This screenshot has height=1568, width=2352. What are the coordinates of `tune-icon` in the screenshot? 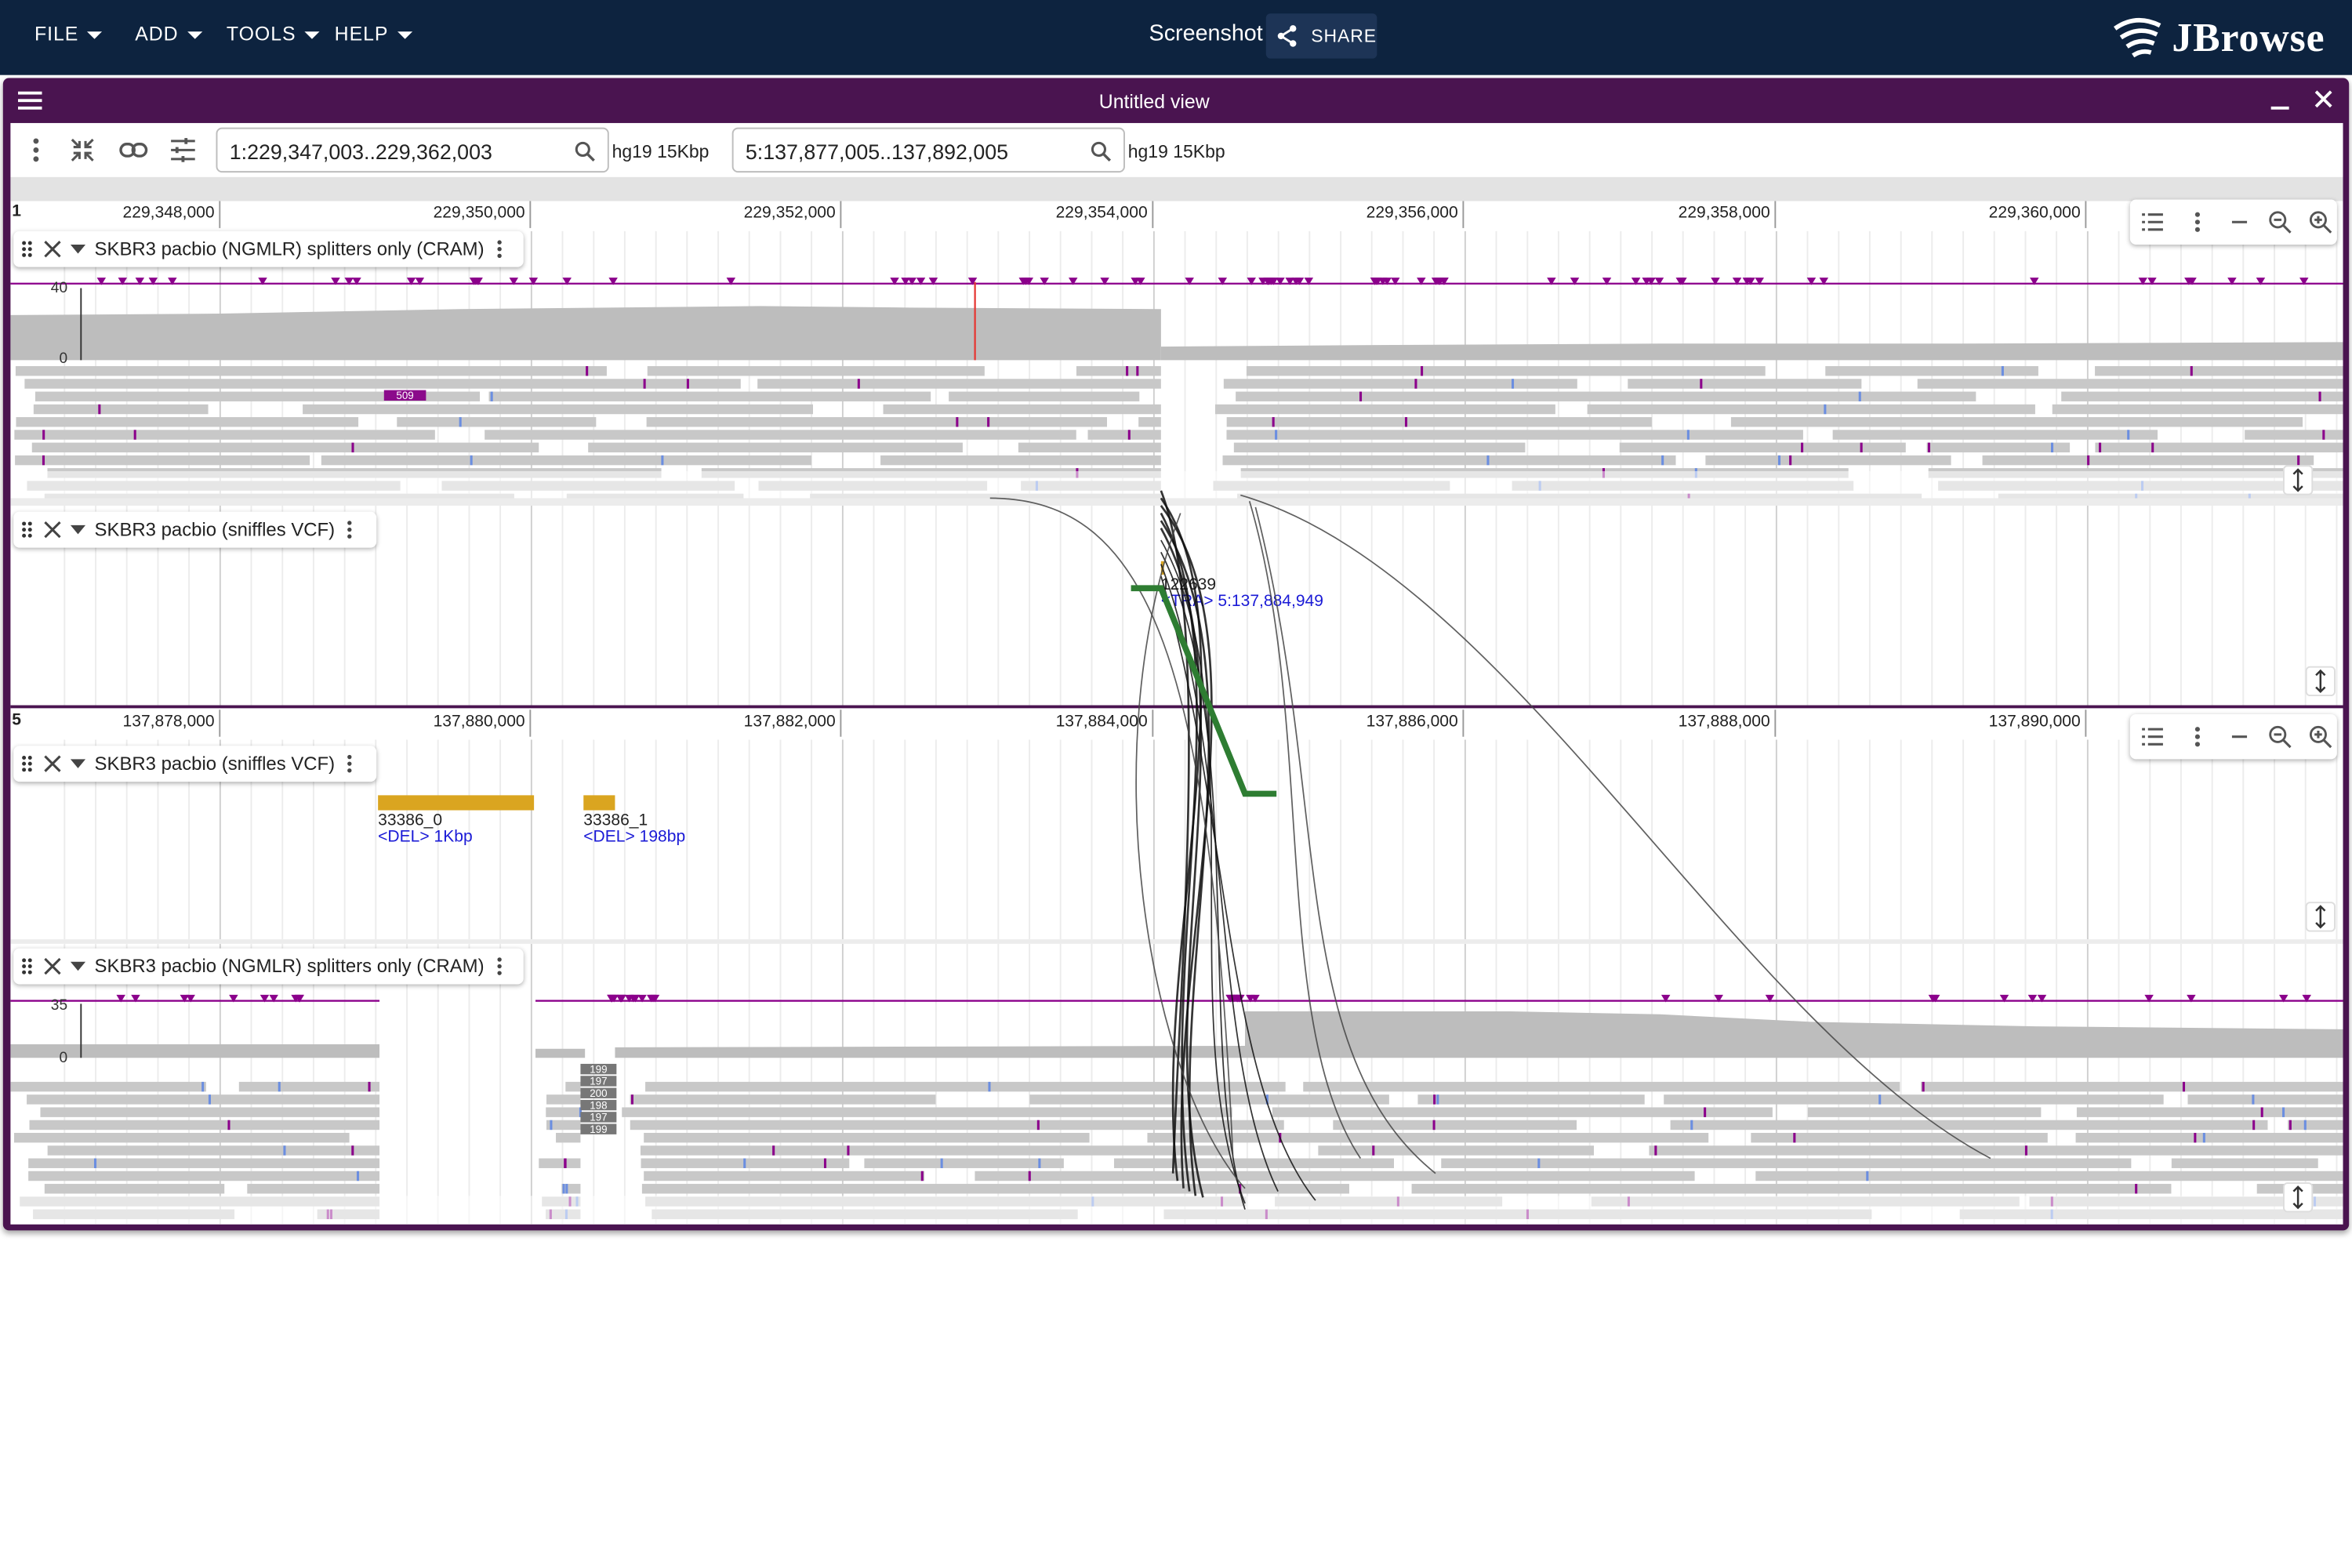 It's located at (183, 150).